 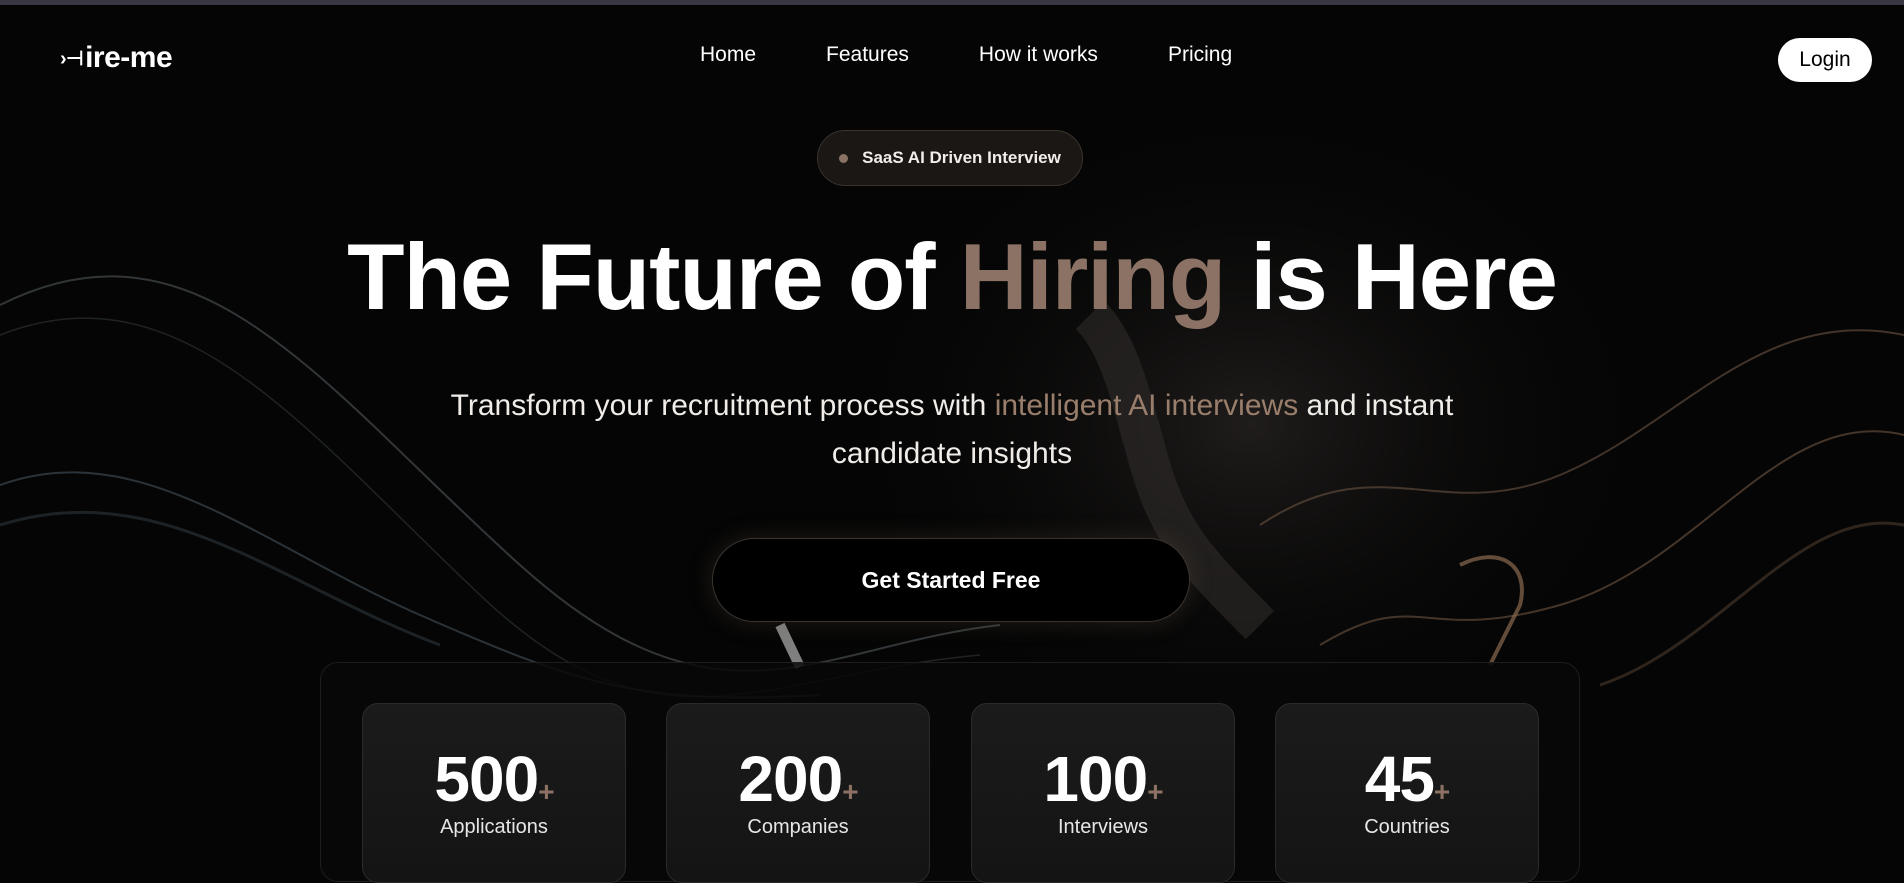 I want to click on logo-text: ire-me, so click(x=129, y=57).